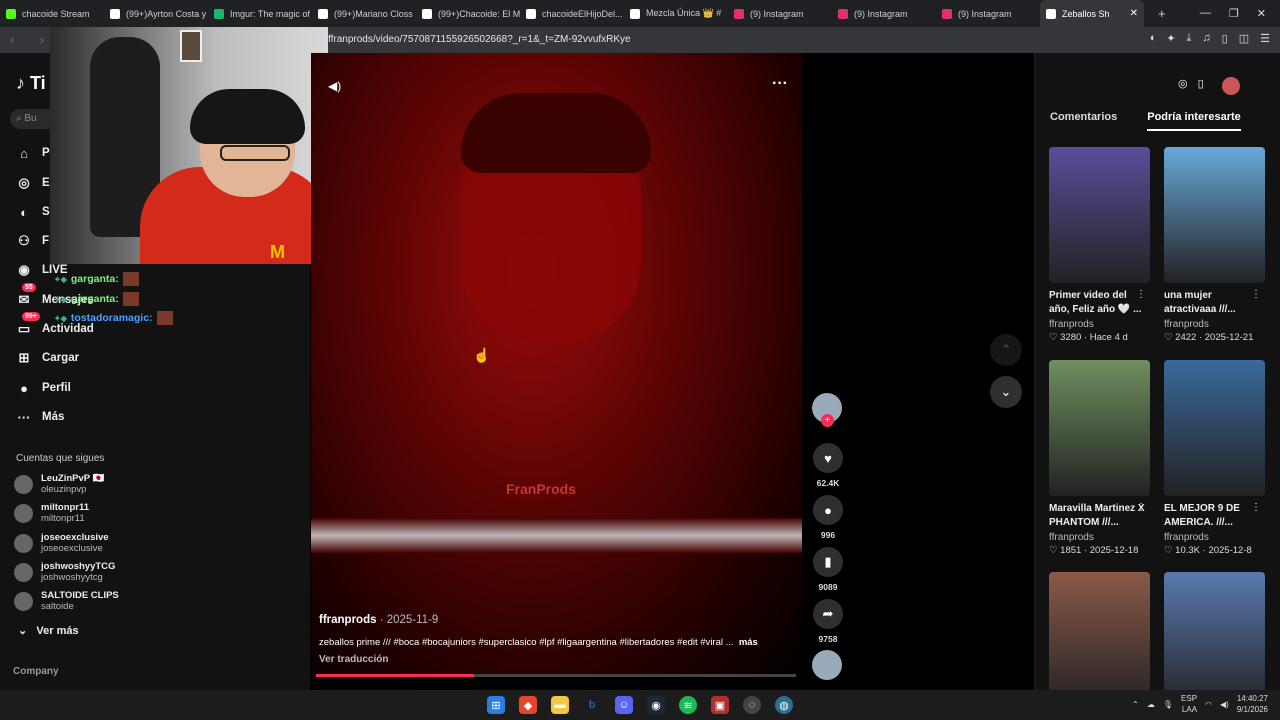 Image resolution: width=1280 pixels, height=720 pixels. Describe the element at coordinates (1252, 704) in the screenshot. I see `clock: 14:40:27 9/1/2026` at that location.